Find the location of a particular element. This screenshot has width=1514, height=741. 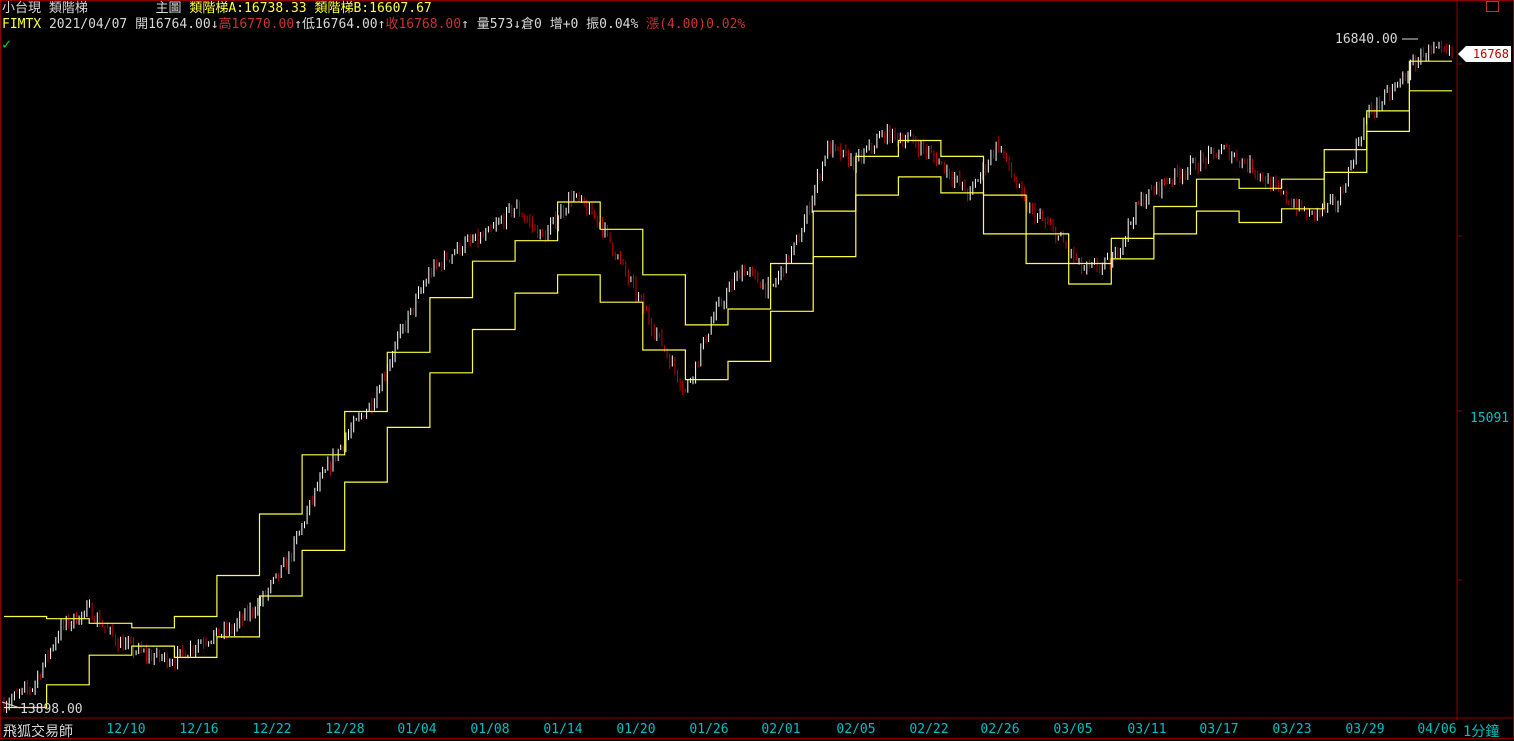

high-price: 高16770.00 is located at coordinates (256, 24).